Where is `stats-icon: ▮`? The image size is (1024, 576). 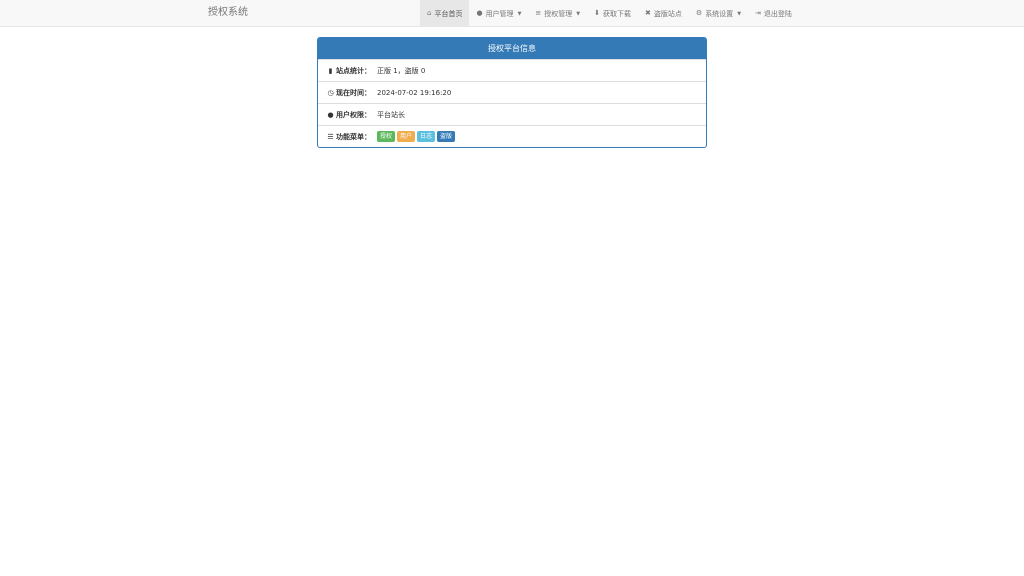 stats-icon: ▮ is located at coordinates (330, 70).